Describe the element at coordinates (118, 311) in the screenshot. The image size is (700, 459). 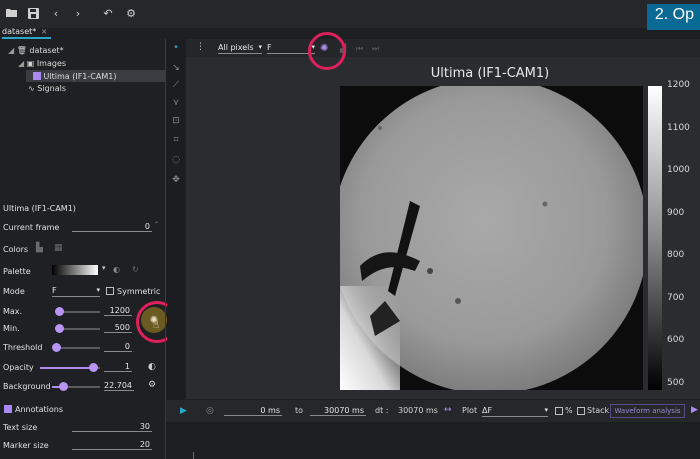
I see `max-input: 1200` at that location.